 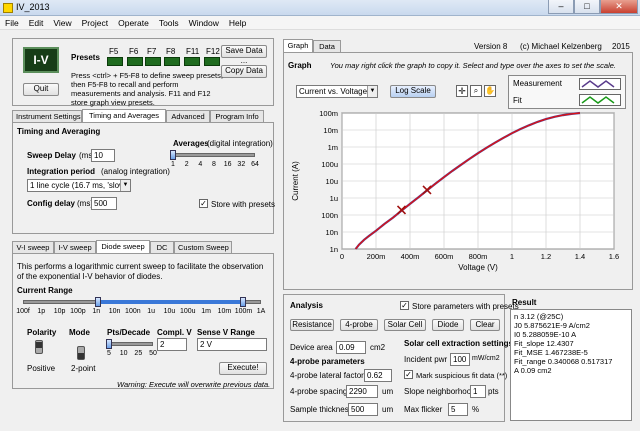 What do you see at coordinates (33, 247) in the screenshot?
I see `tab-vi-sweep: V-I sweep` at bounding box center [33, 247].